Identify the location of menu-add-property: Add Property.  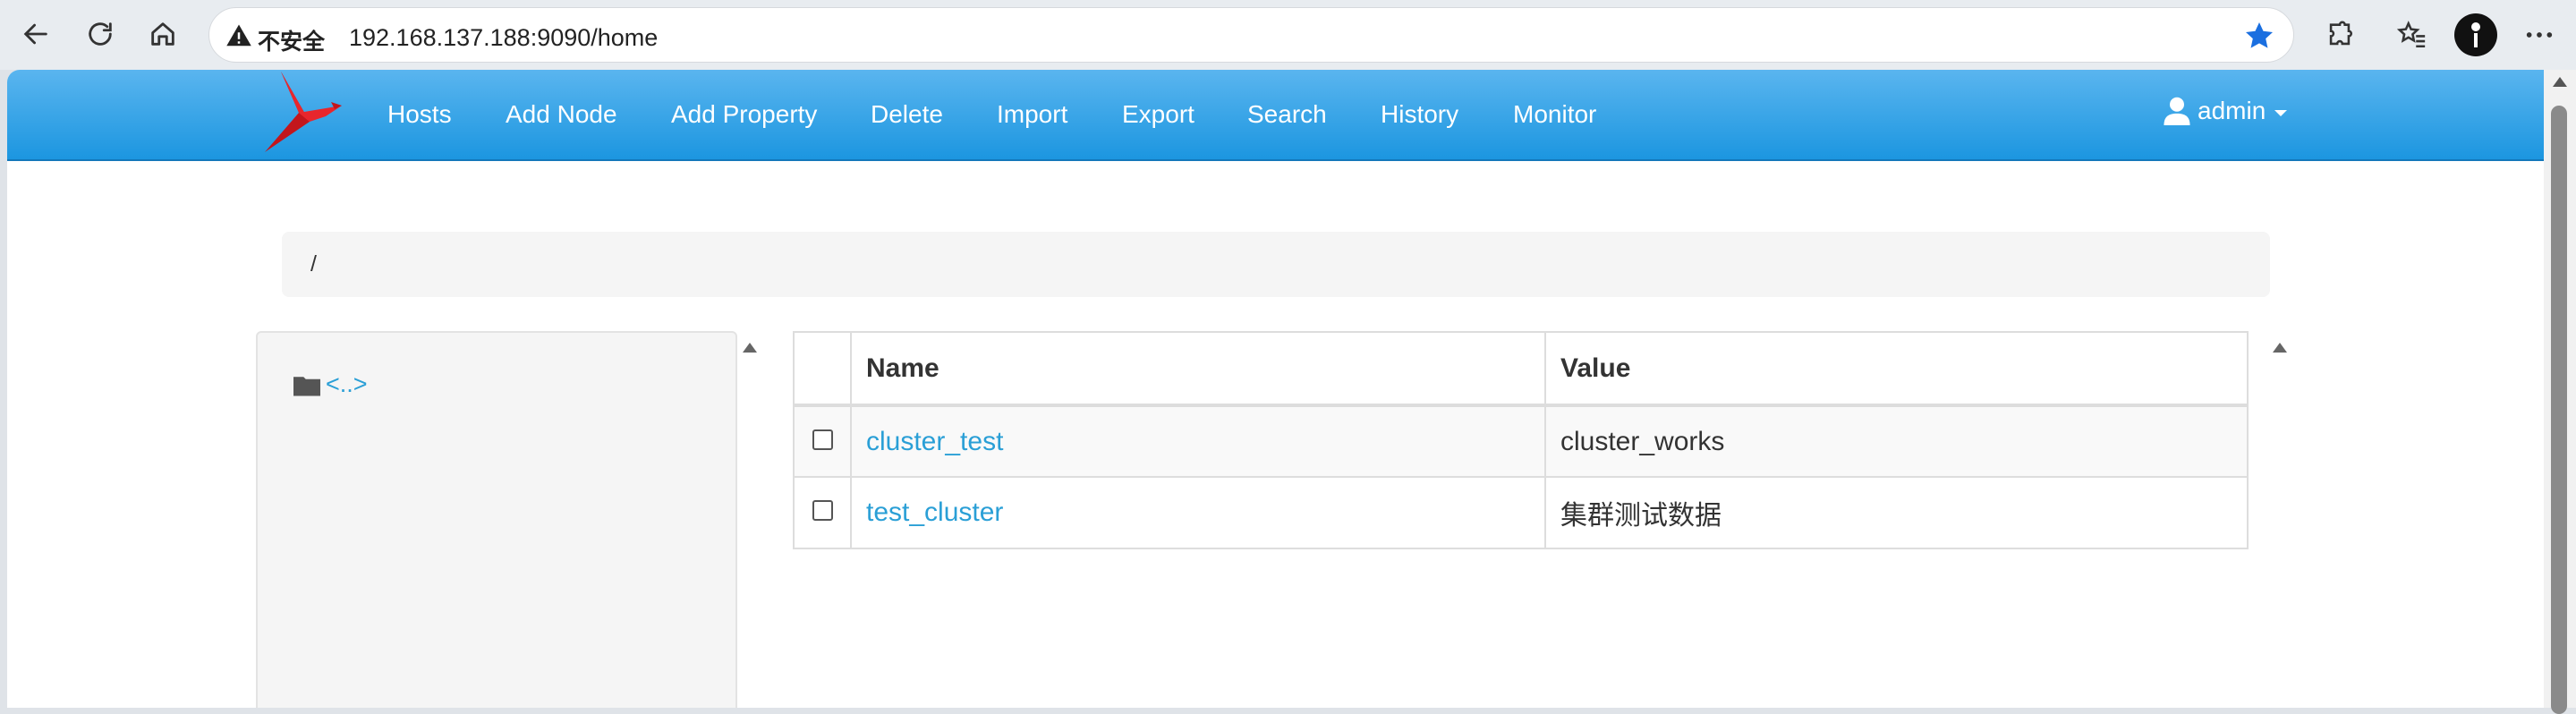
(744, 114).